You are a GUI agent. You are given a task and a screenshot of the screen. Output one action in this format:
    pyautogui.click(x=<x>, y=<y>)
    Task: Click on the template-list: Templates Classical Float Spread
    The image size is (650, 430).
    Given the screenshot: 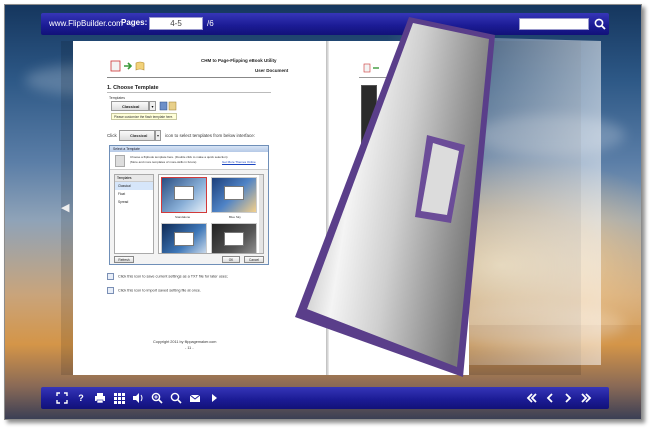 What is the action you would take?
    pyautogui.click(x=134, y=214)
    